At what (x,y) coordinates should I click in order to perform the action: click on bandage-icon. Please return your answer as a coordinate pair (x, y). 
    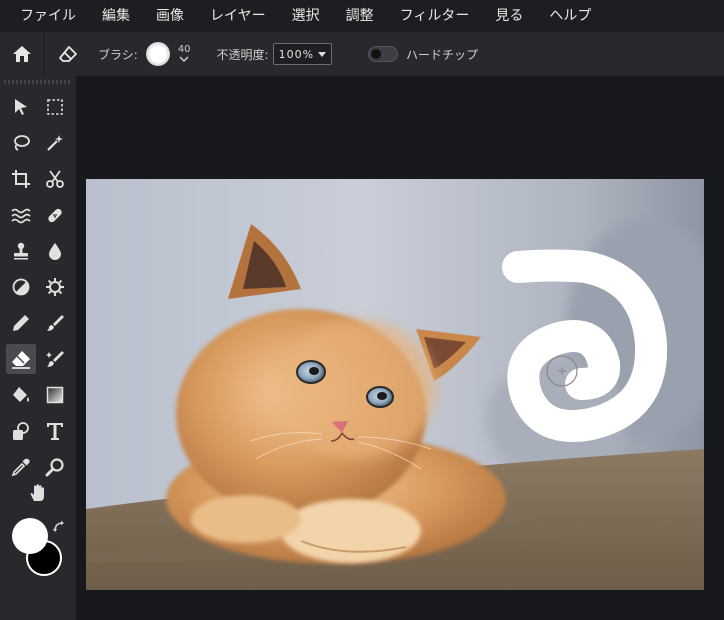
    Looking at the image, I should click on (55, 215).